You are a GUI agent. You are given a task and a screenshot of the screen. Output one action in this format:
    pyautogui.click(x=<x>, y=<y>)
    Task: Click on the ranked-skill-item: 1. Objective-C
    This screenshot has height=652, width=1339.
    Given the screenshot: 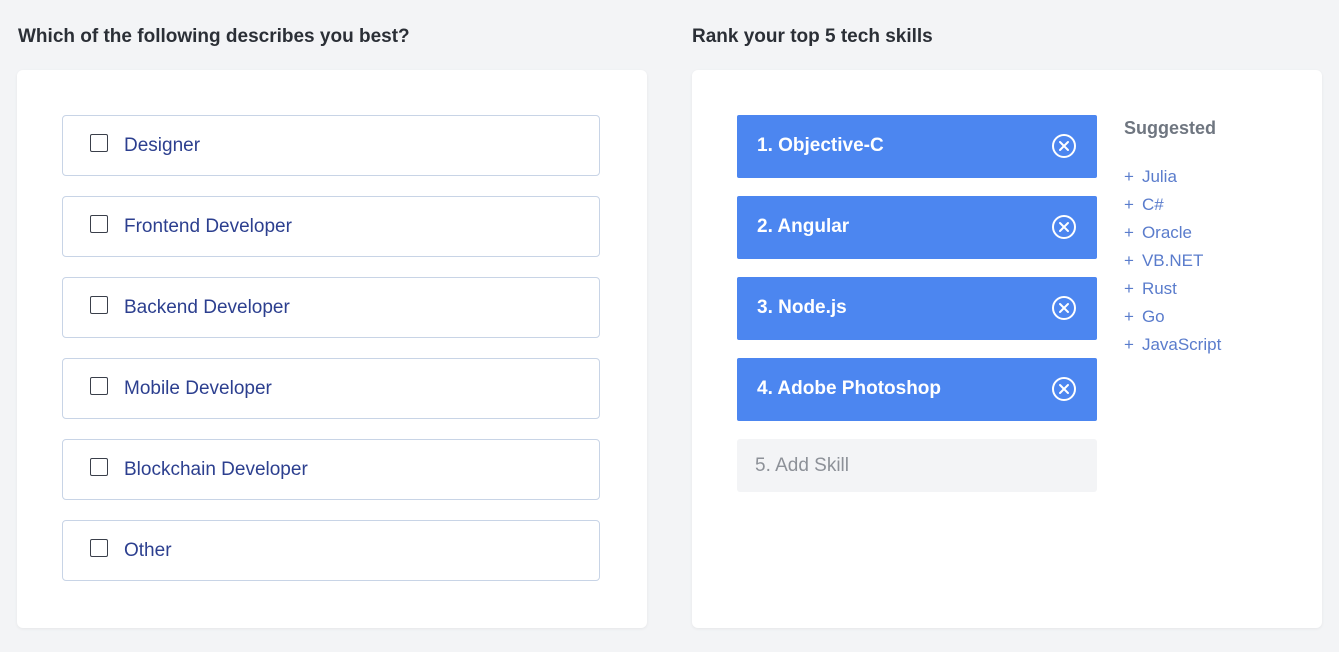 What is the action you would take?
    pyautogui.click(x=917, y=146)
    